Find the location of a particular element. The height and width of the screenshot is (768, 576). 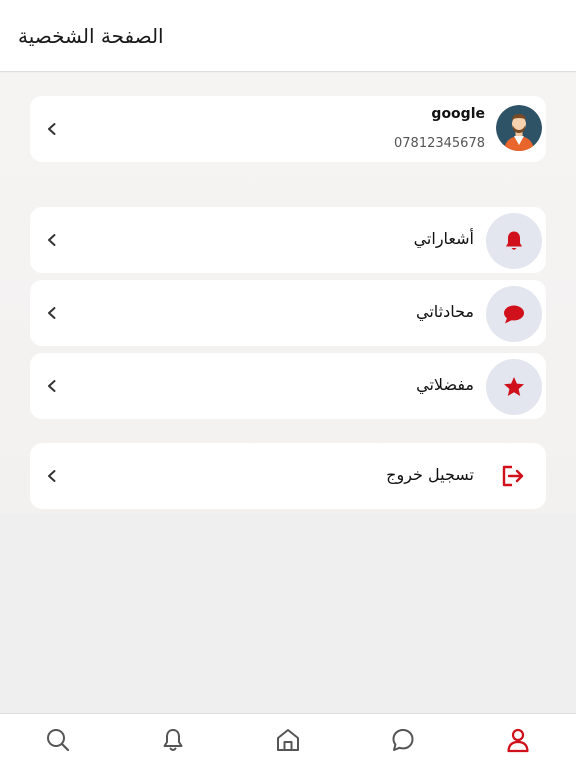

avatar-person-icon is located at coordinates (519, 128).